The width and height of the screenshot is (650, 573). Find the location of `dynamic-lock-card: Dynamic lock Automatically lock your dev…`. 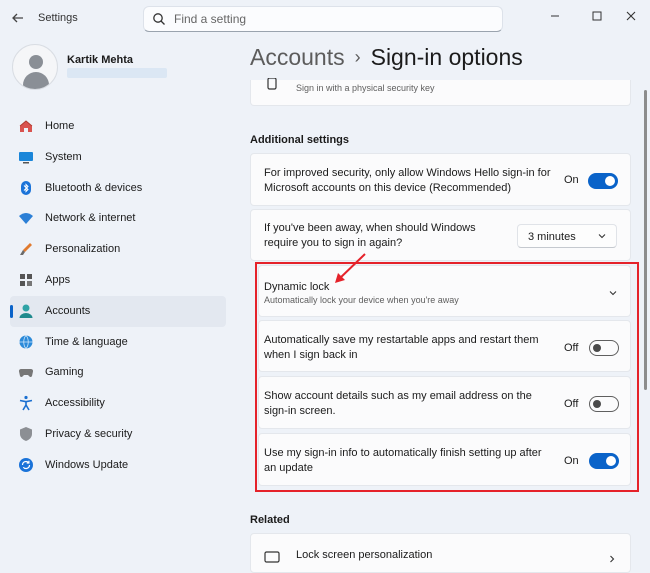

dynamic-lock-card: Dynamic lock Automatically lock your dev… is located at coordinates (444, 291).